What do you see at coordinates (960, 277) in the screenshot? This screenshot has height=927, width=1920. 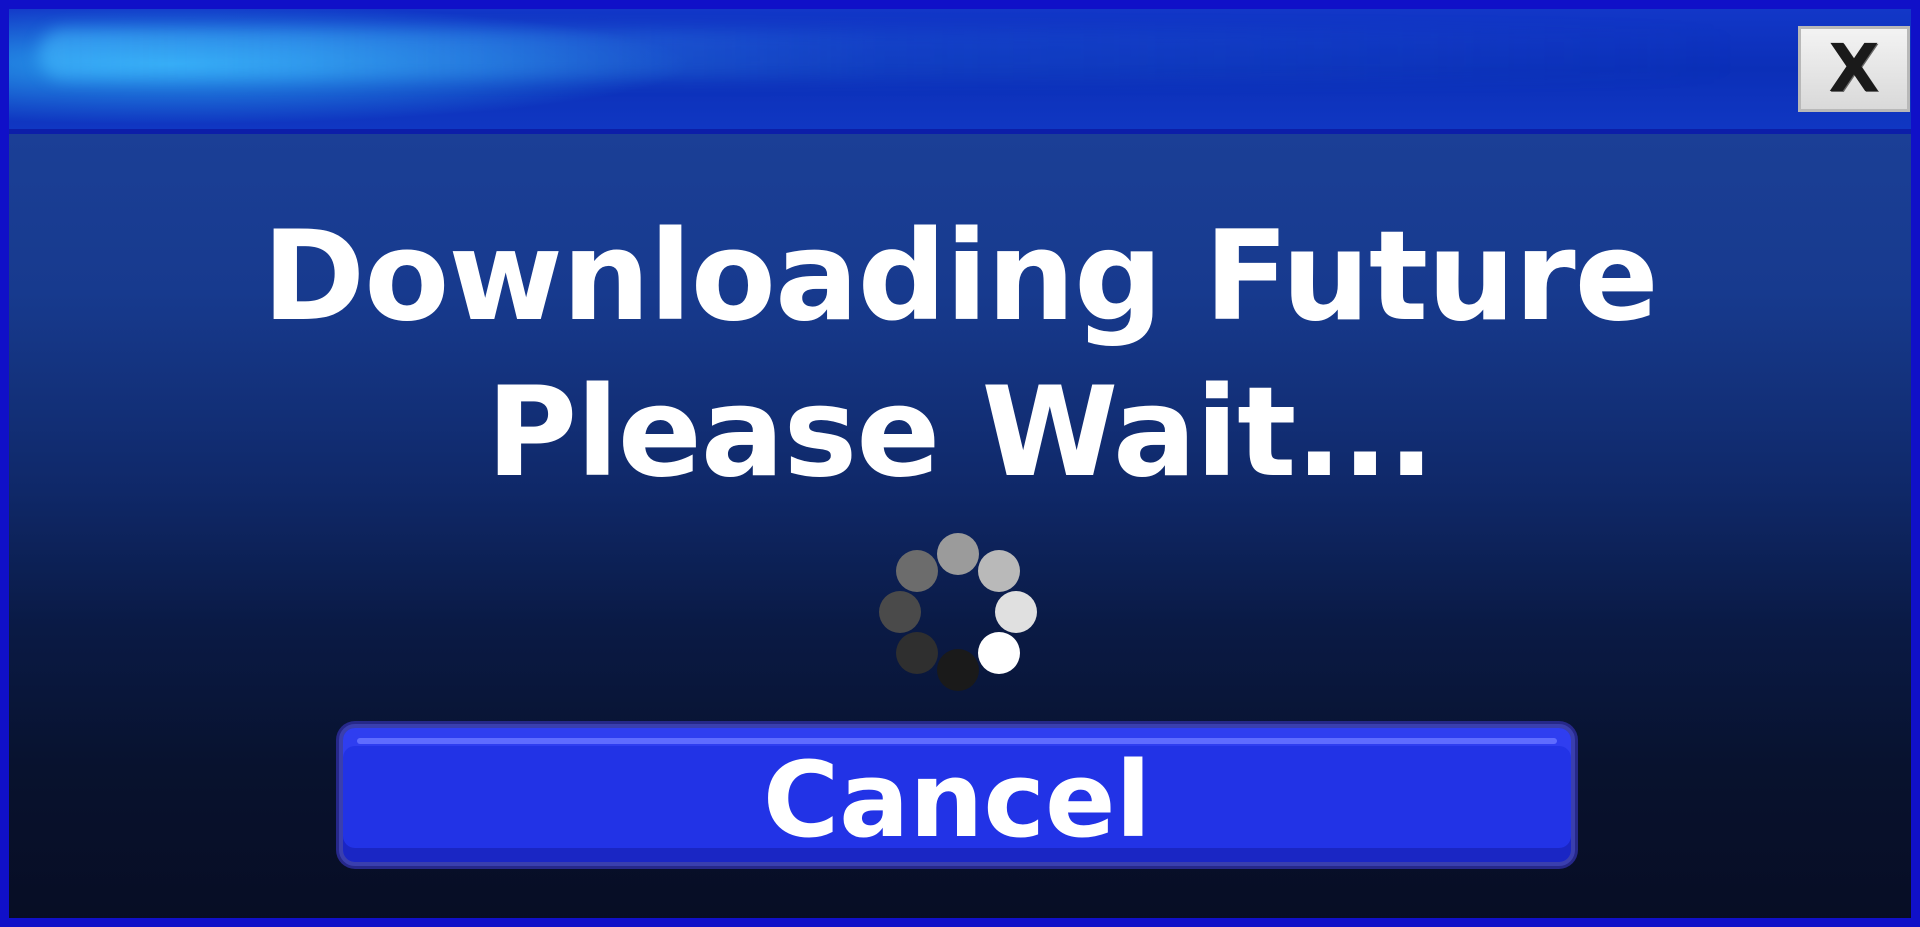 I see `message-line-1: Downloading Future` at bounding box center [960, 277].